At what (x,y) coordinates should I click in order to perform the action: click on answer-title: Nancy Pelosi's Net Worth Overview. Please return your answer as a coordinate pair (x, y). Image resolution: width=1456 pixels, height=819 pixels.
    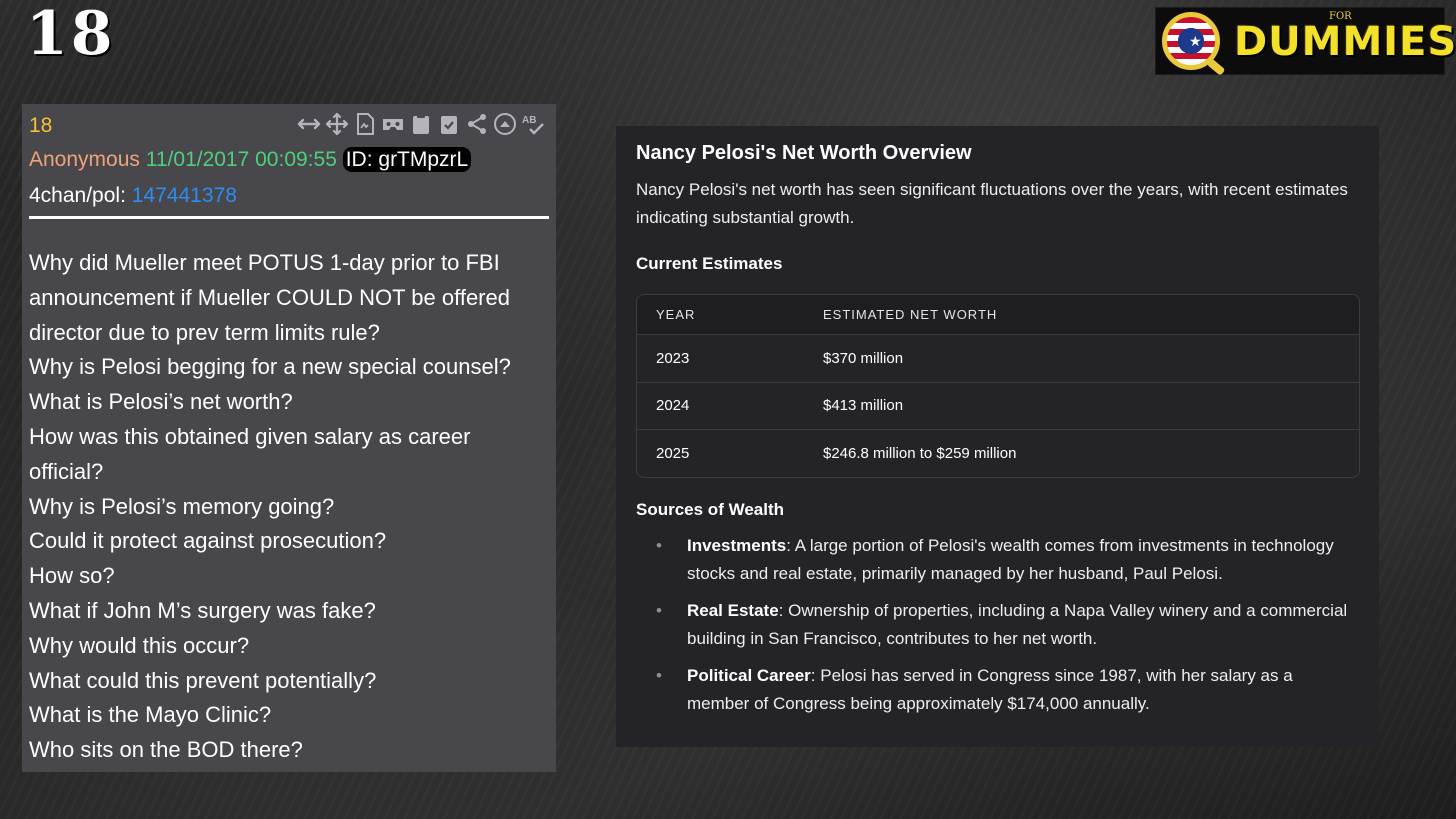
    Looking at the image, I should click on (804, 153).